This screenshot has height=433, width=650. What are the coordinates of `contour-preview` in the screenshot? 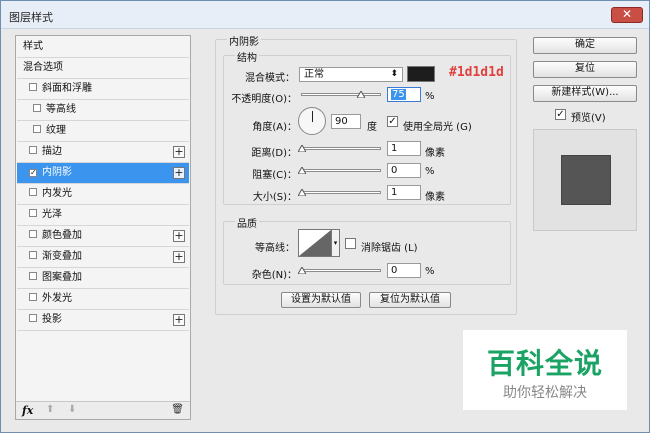 It's located at (315, 243).